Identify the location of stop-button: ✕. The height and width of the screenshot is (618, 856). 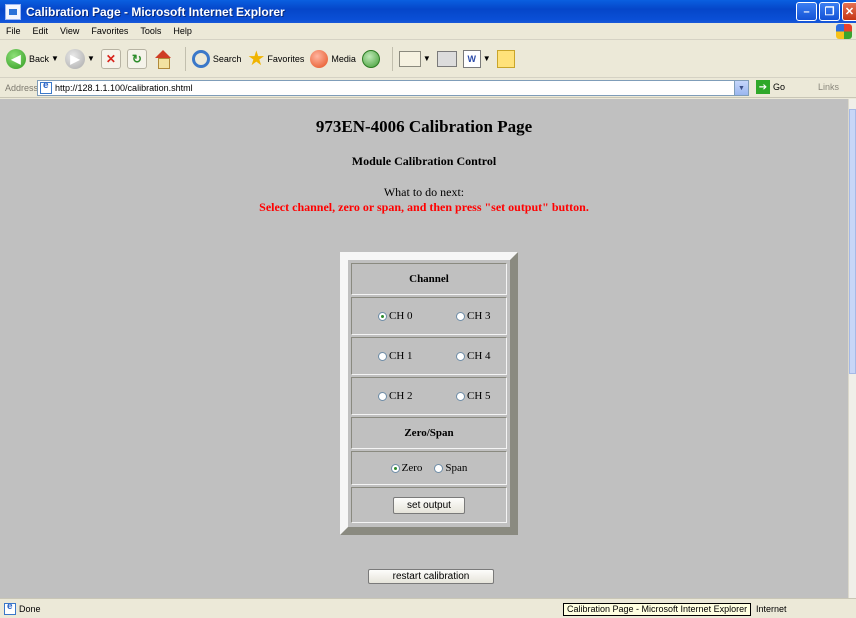
(110, 58).